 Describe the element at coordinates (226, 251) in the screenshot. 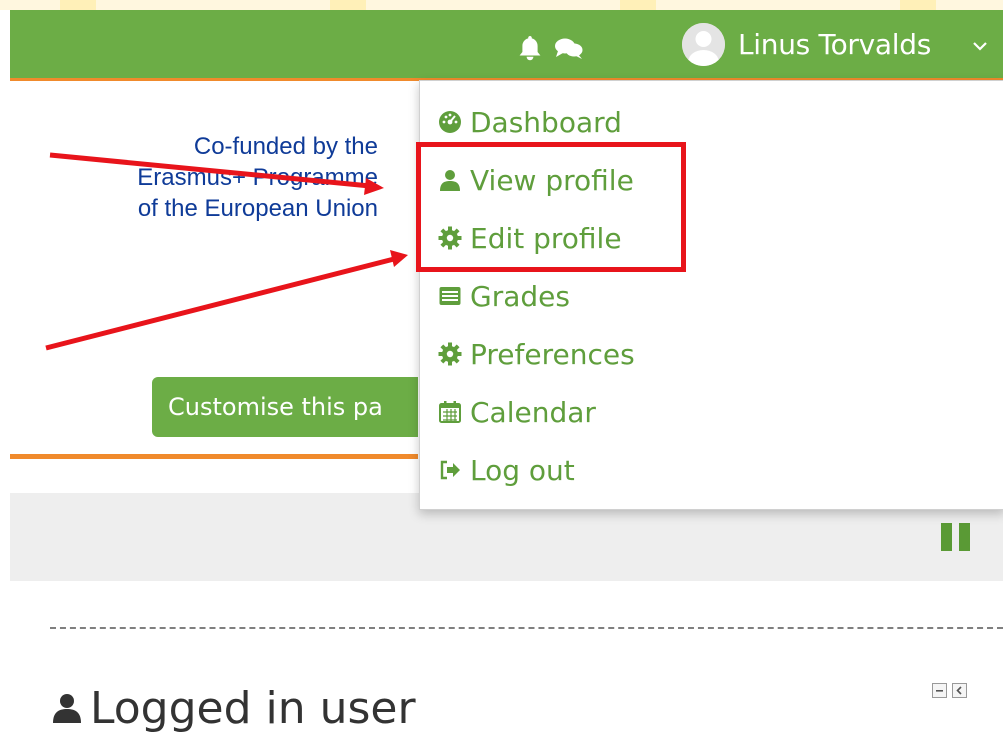

I see `annotation-arrows` at that location.